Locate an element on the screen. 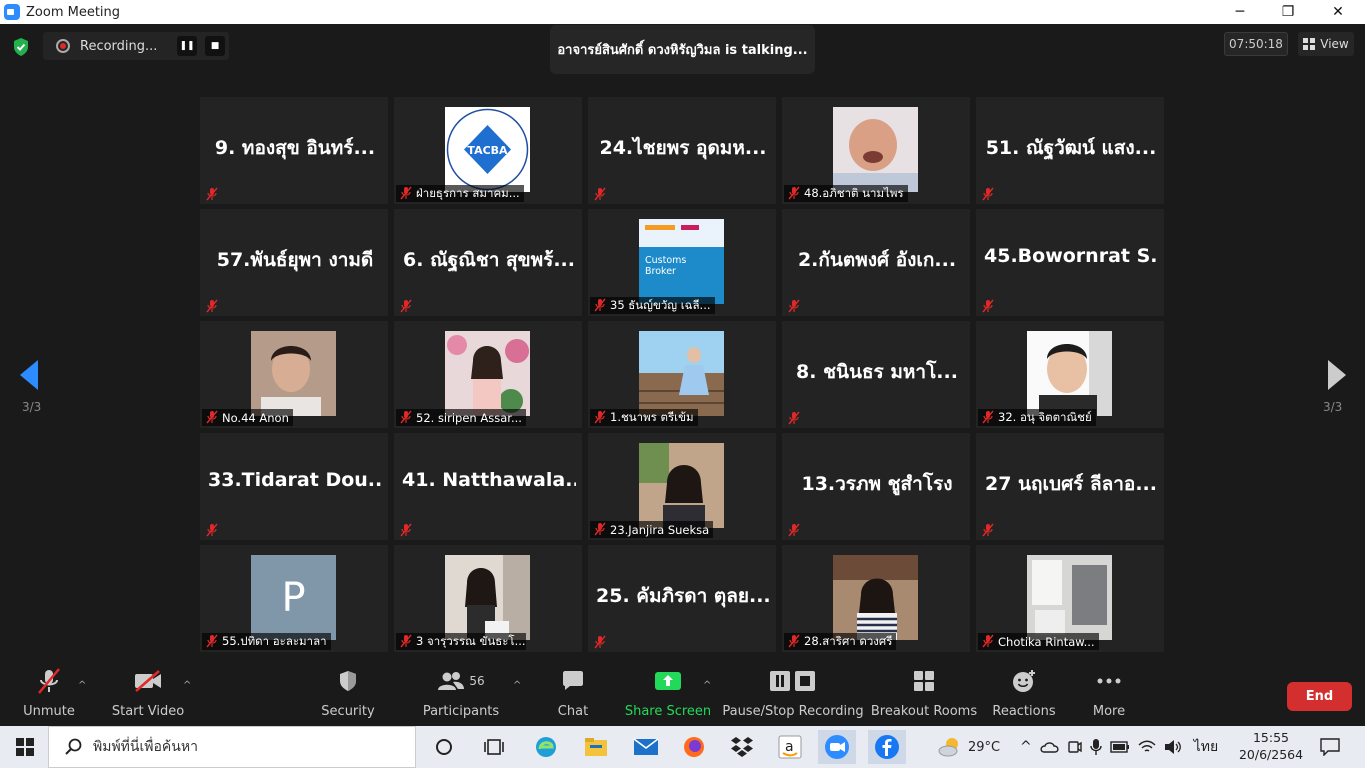 The width and height of the screenshot is (1365, 768). taskbar-search-box: พิมพ์ที่นี่เพื่อค้นหา is located at coordinates (232, 747).